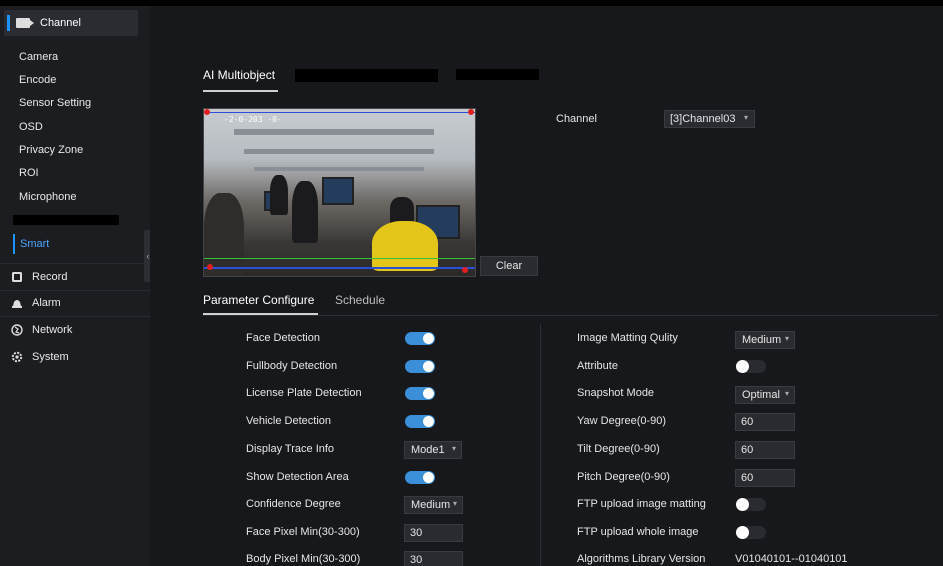 This screenshot has width=943, height=566. What do you see at coordinates (303, 559) in the screenshot?
I see `body-pixel-min-label: Body Pixel Min(30-300)` at bounding box center [303, 559].